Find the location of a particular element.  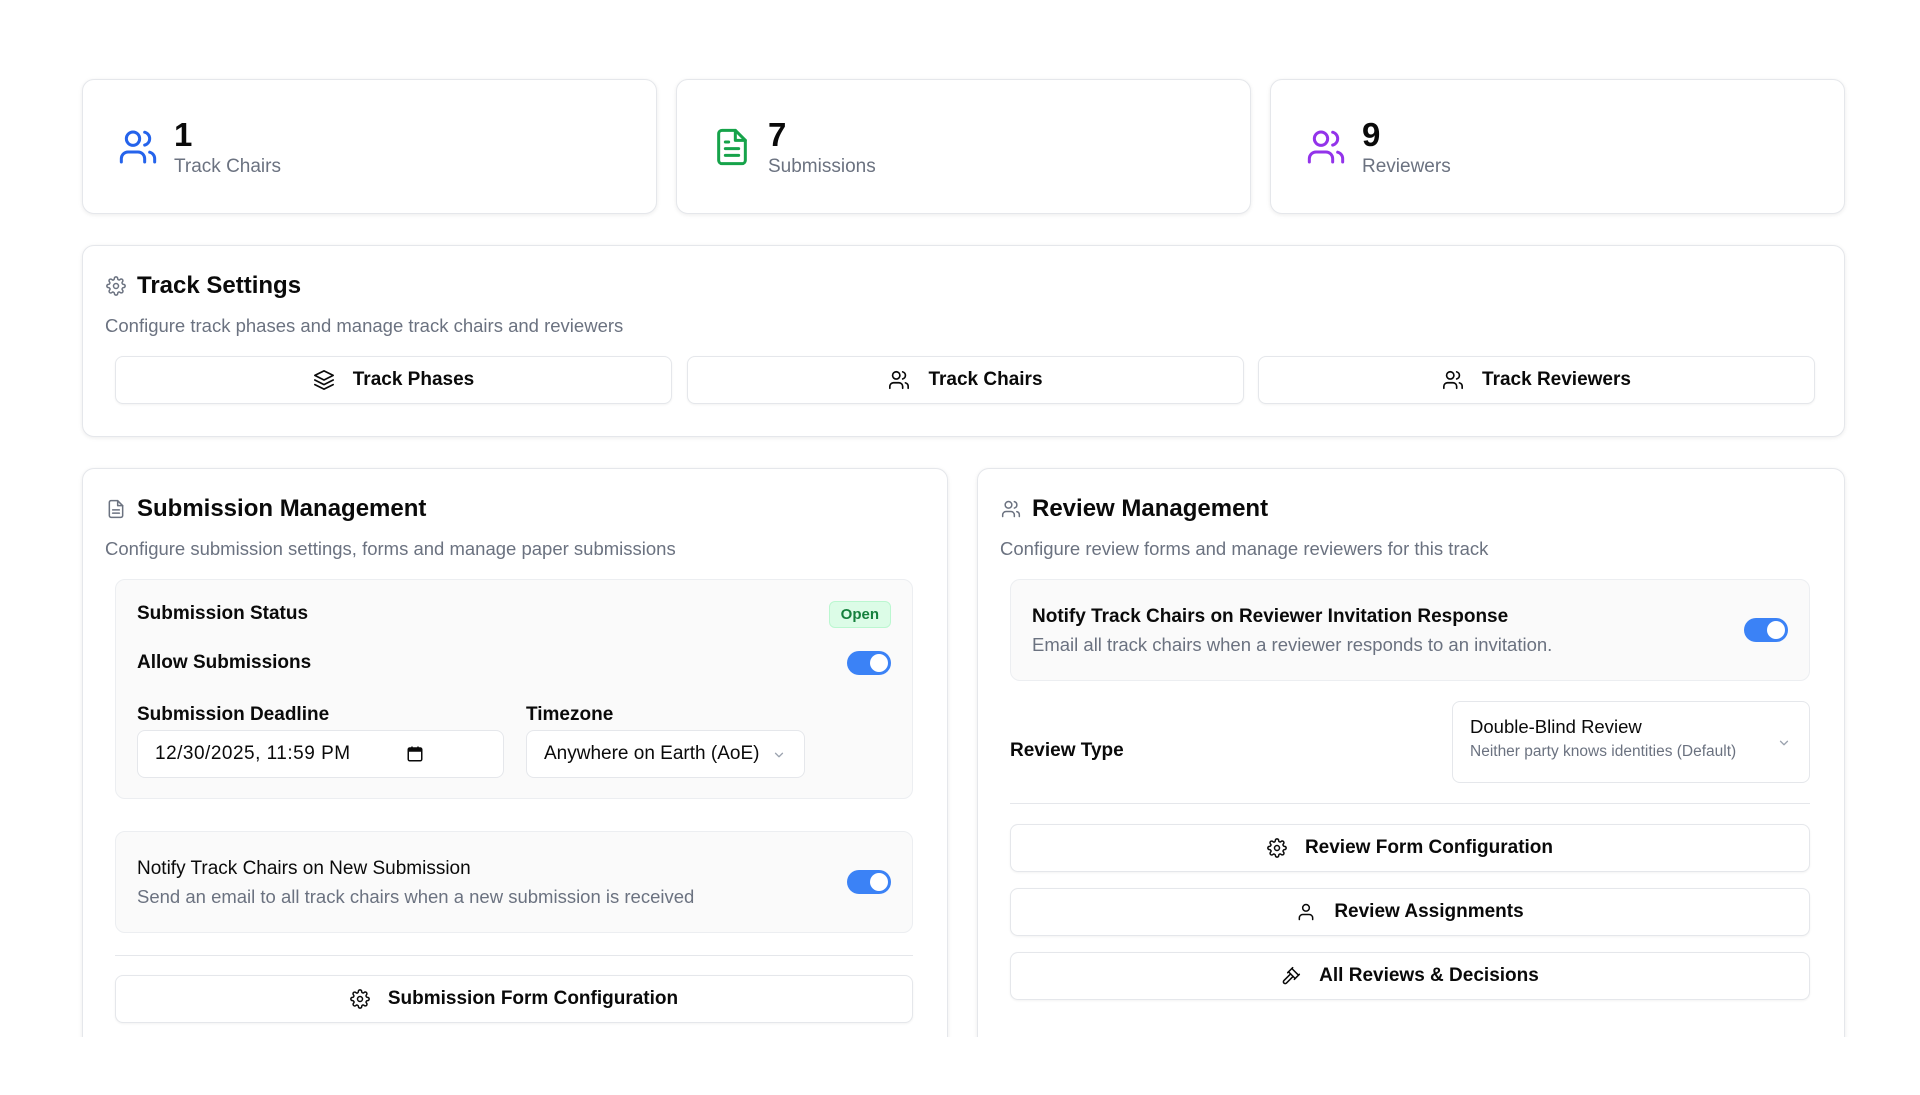

user-icon is located at coordinates (1306, 912).